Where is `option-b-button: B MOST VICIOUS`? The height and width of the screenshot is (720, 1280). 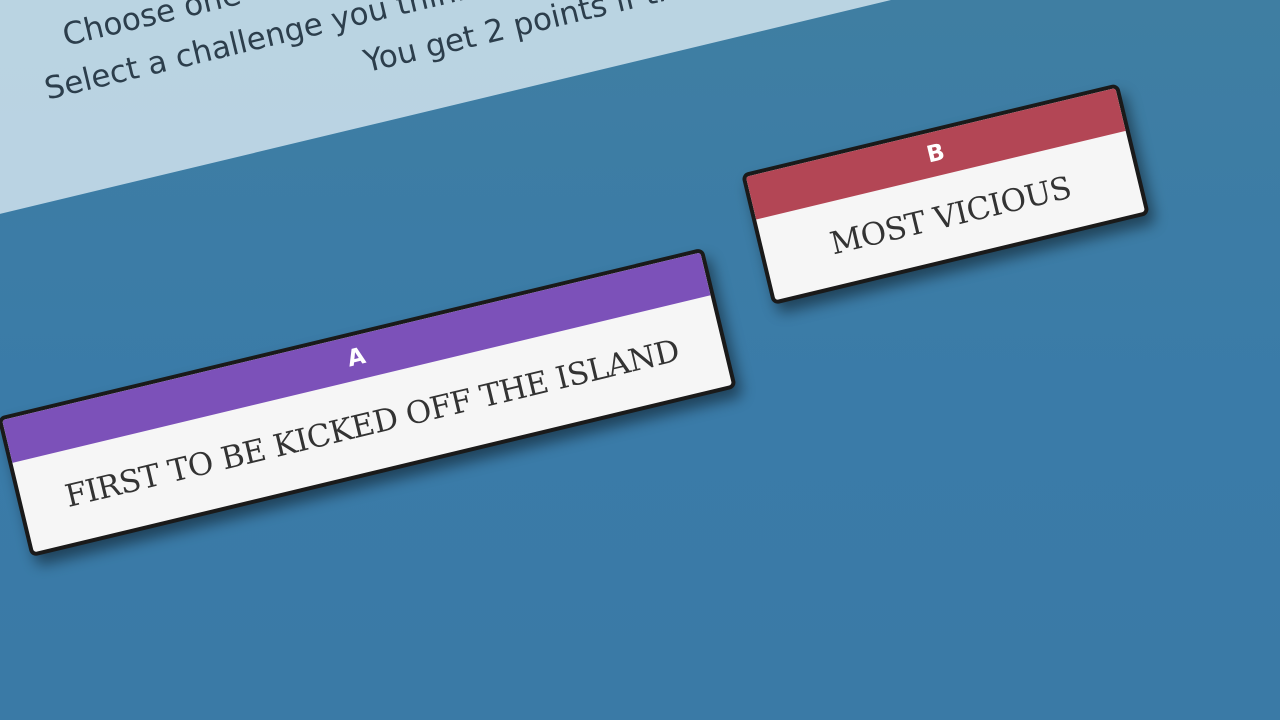
option-b-button: B MOST VICIOUS is located at coordinates (945, 194).